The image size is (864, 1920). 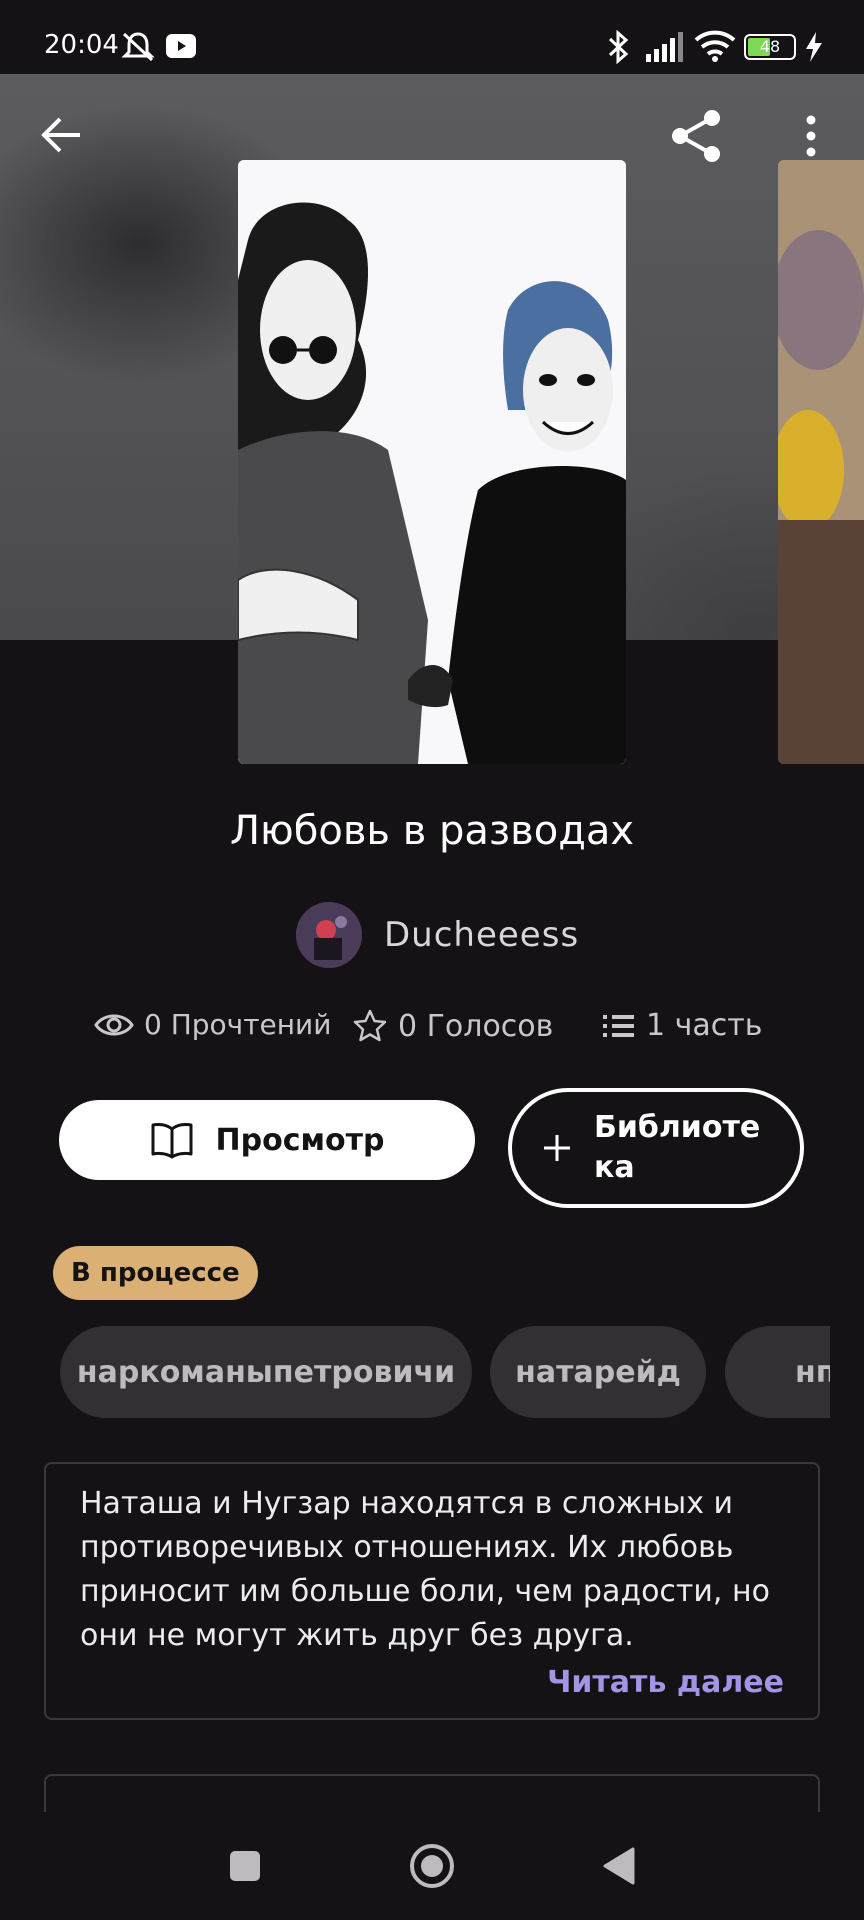 I want to click on tag-chip: натарейд, so click(x=598, y=1372).